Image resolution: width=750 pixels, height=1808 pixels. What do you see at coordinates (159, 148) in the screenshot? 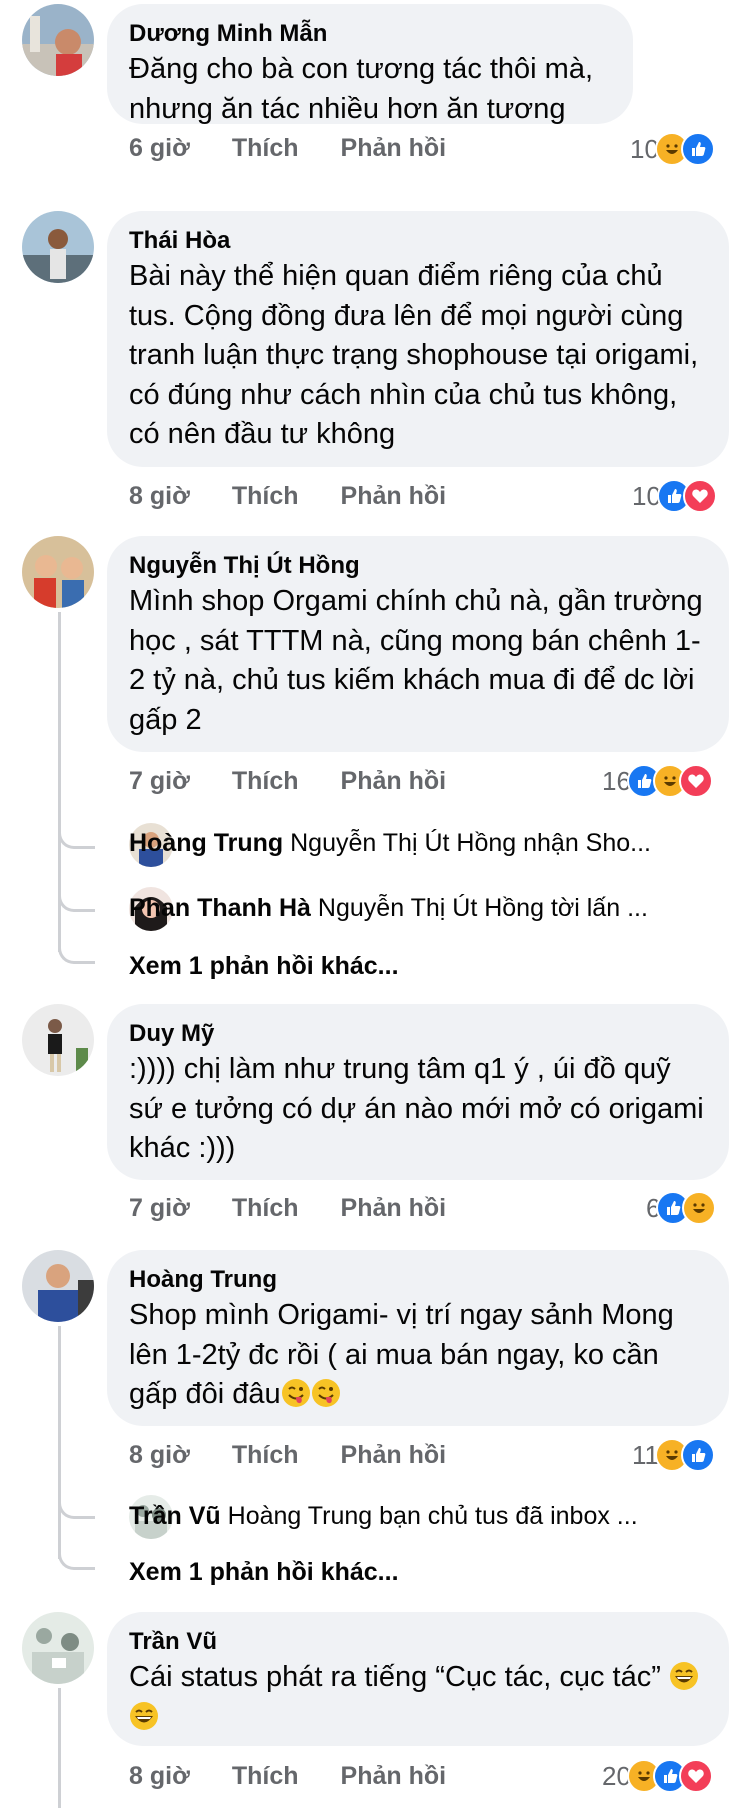
I see `comment-time: 6 giờ` at bounding box center [159, 148].